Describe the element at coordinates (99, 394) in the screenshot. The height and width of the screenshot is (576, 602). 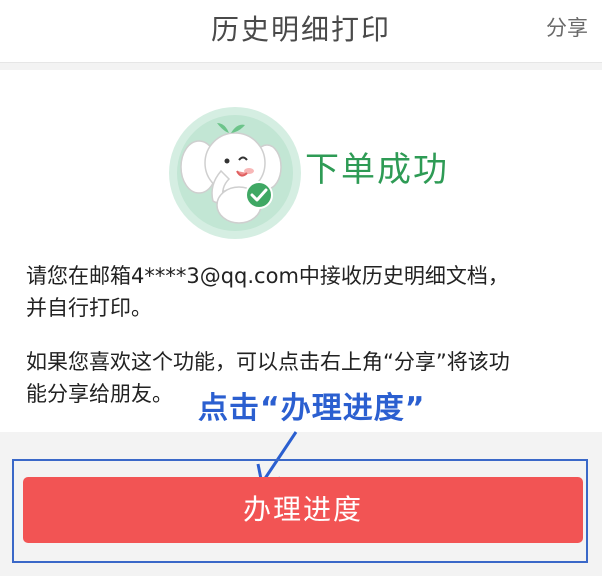
I see `share-hint-line2: 能分享给朋友。` at that location.